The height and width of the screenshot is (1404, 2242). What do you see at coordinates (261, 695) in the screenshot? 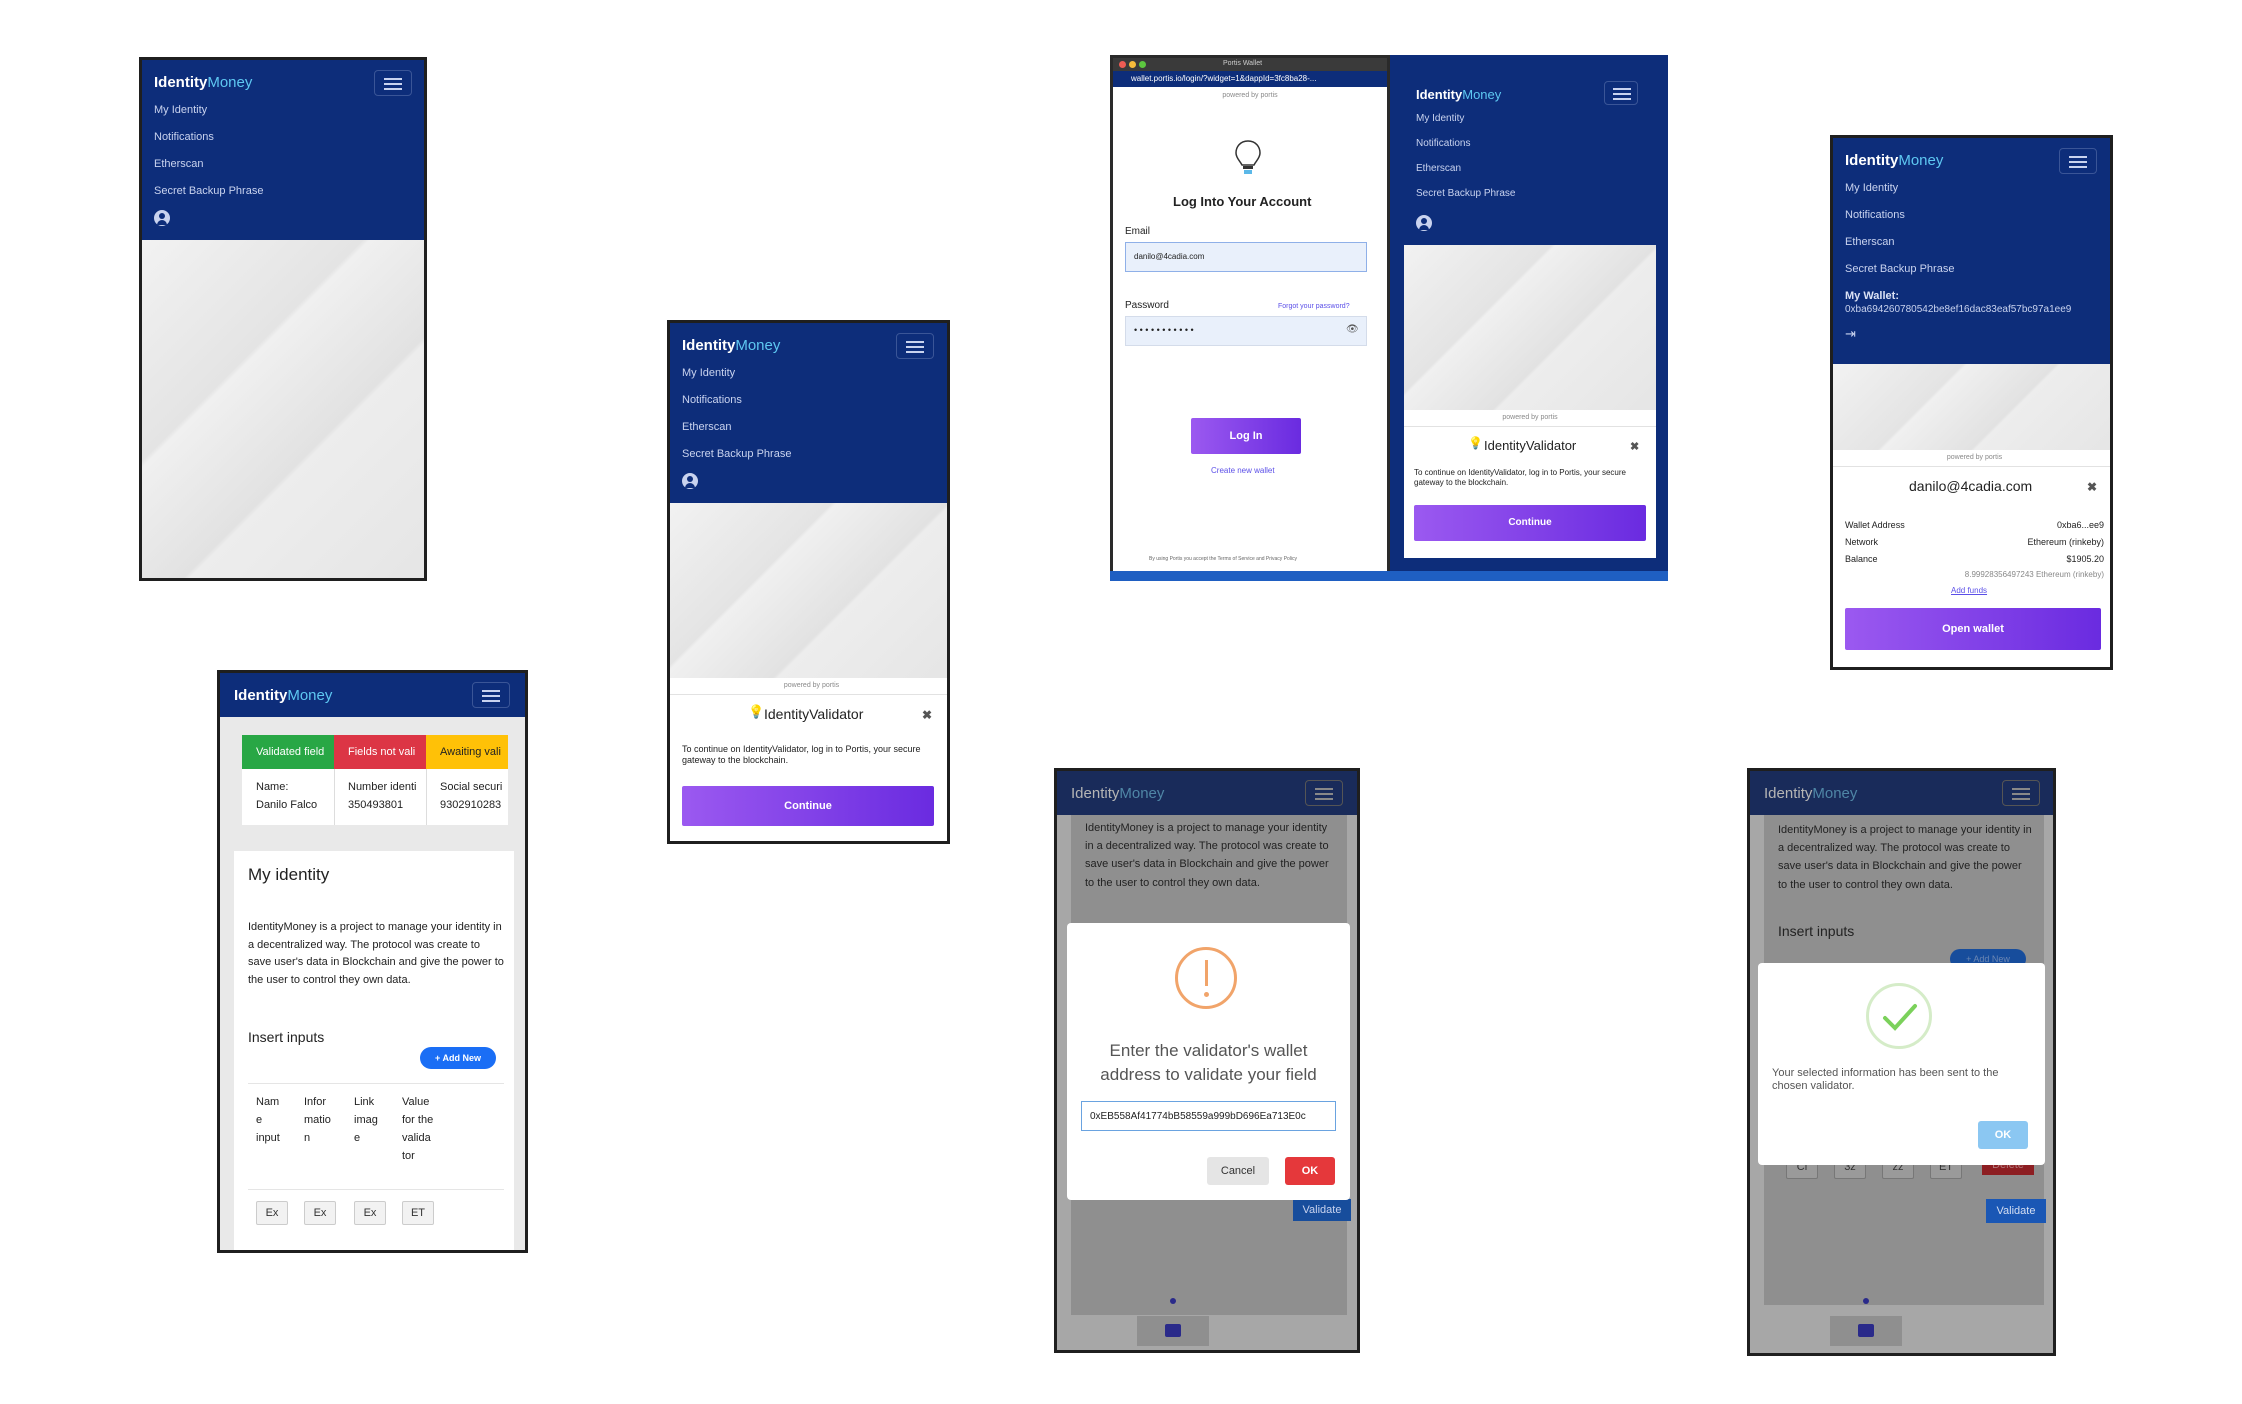
I see `brand-identity: Identity` at bounding box center [261, 695].